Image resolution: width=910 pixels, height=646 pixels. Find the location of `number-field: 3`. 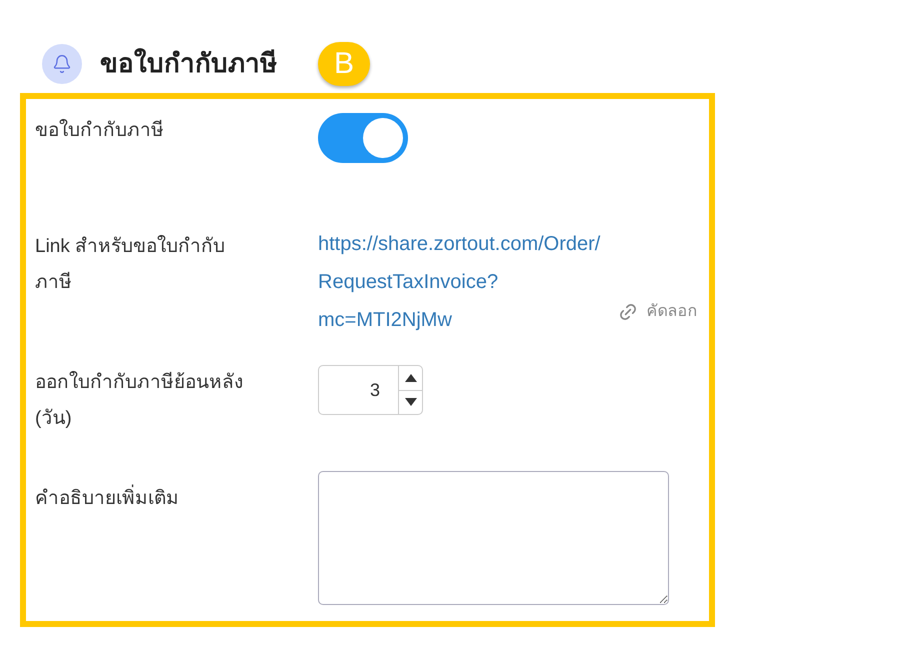

number-field: 3 is located at coordinates (370, 390).